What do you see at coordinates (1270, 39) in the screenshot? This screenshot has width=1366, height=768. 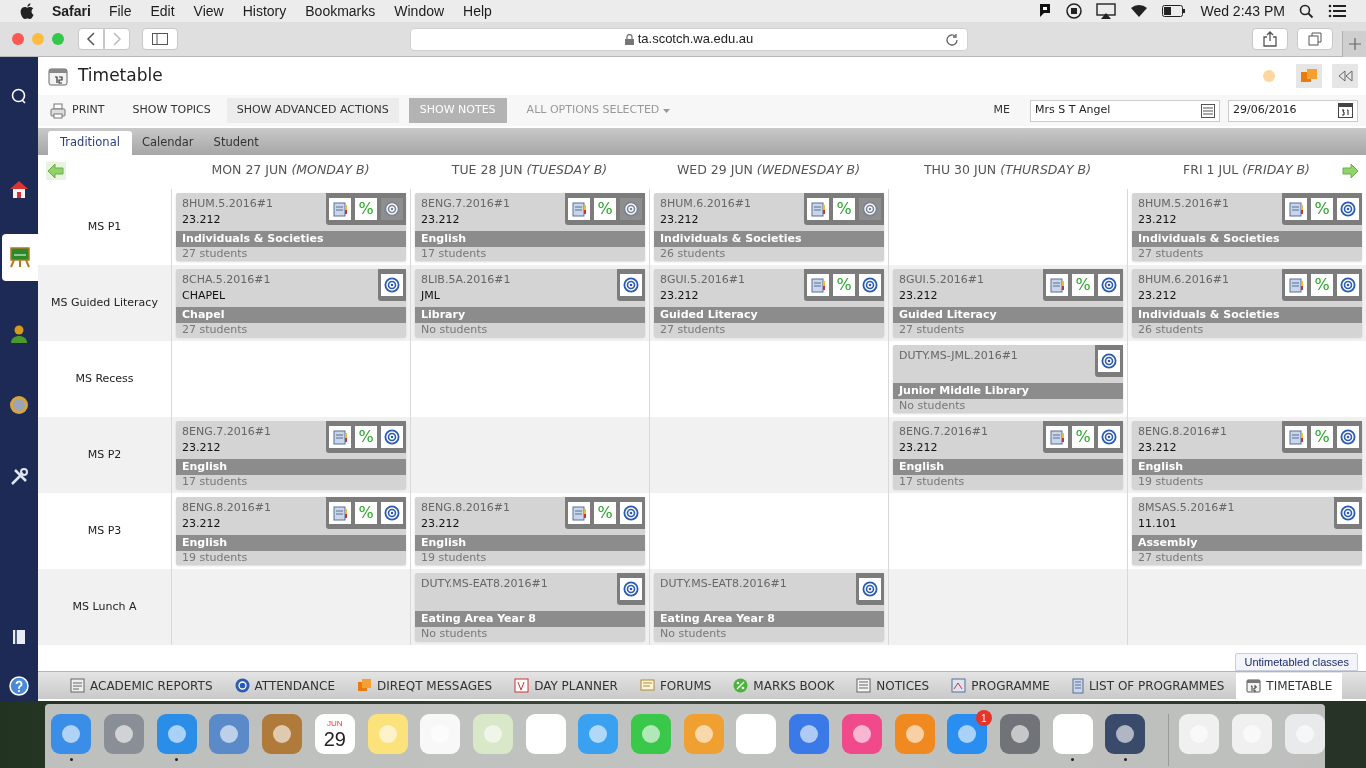 I see `share-button` at bounding box center [1270, 39].